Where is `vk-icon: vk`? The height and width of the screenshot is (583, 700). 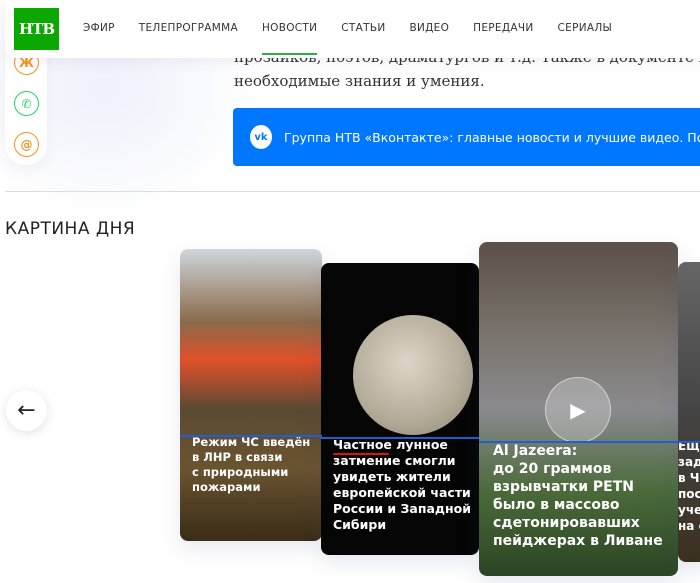 vk-icon: vk is located at coordinates (261, 137).